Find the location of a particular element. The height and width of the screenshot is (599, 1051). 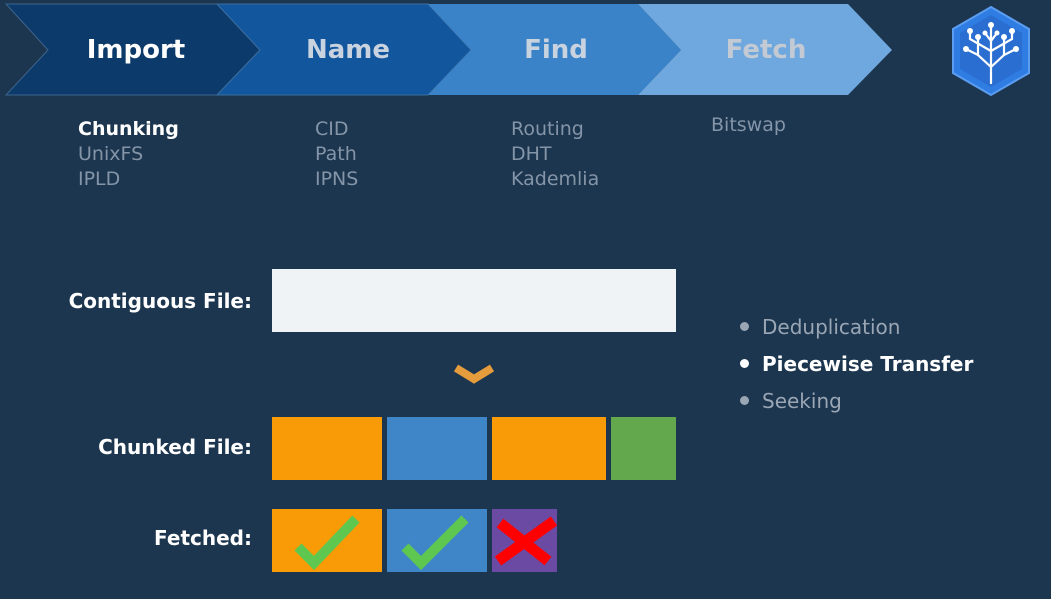

benefit-label: Deduplication is located at coordinates (831, 326).